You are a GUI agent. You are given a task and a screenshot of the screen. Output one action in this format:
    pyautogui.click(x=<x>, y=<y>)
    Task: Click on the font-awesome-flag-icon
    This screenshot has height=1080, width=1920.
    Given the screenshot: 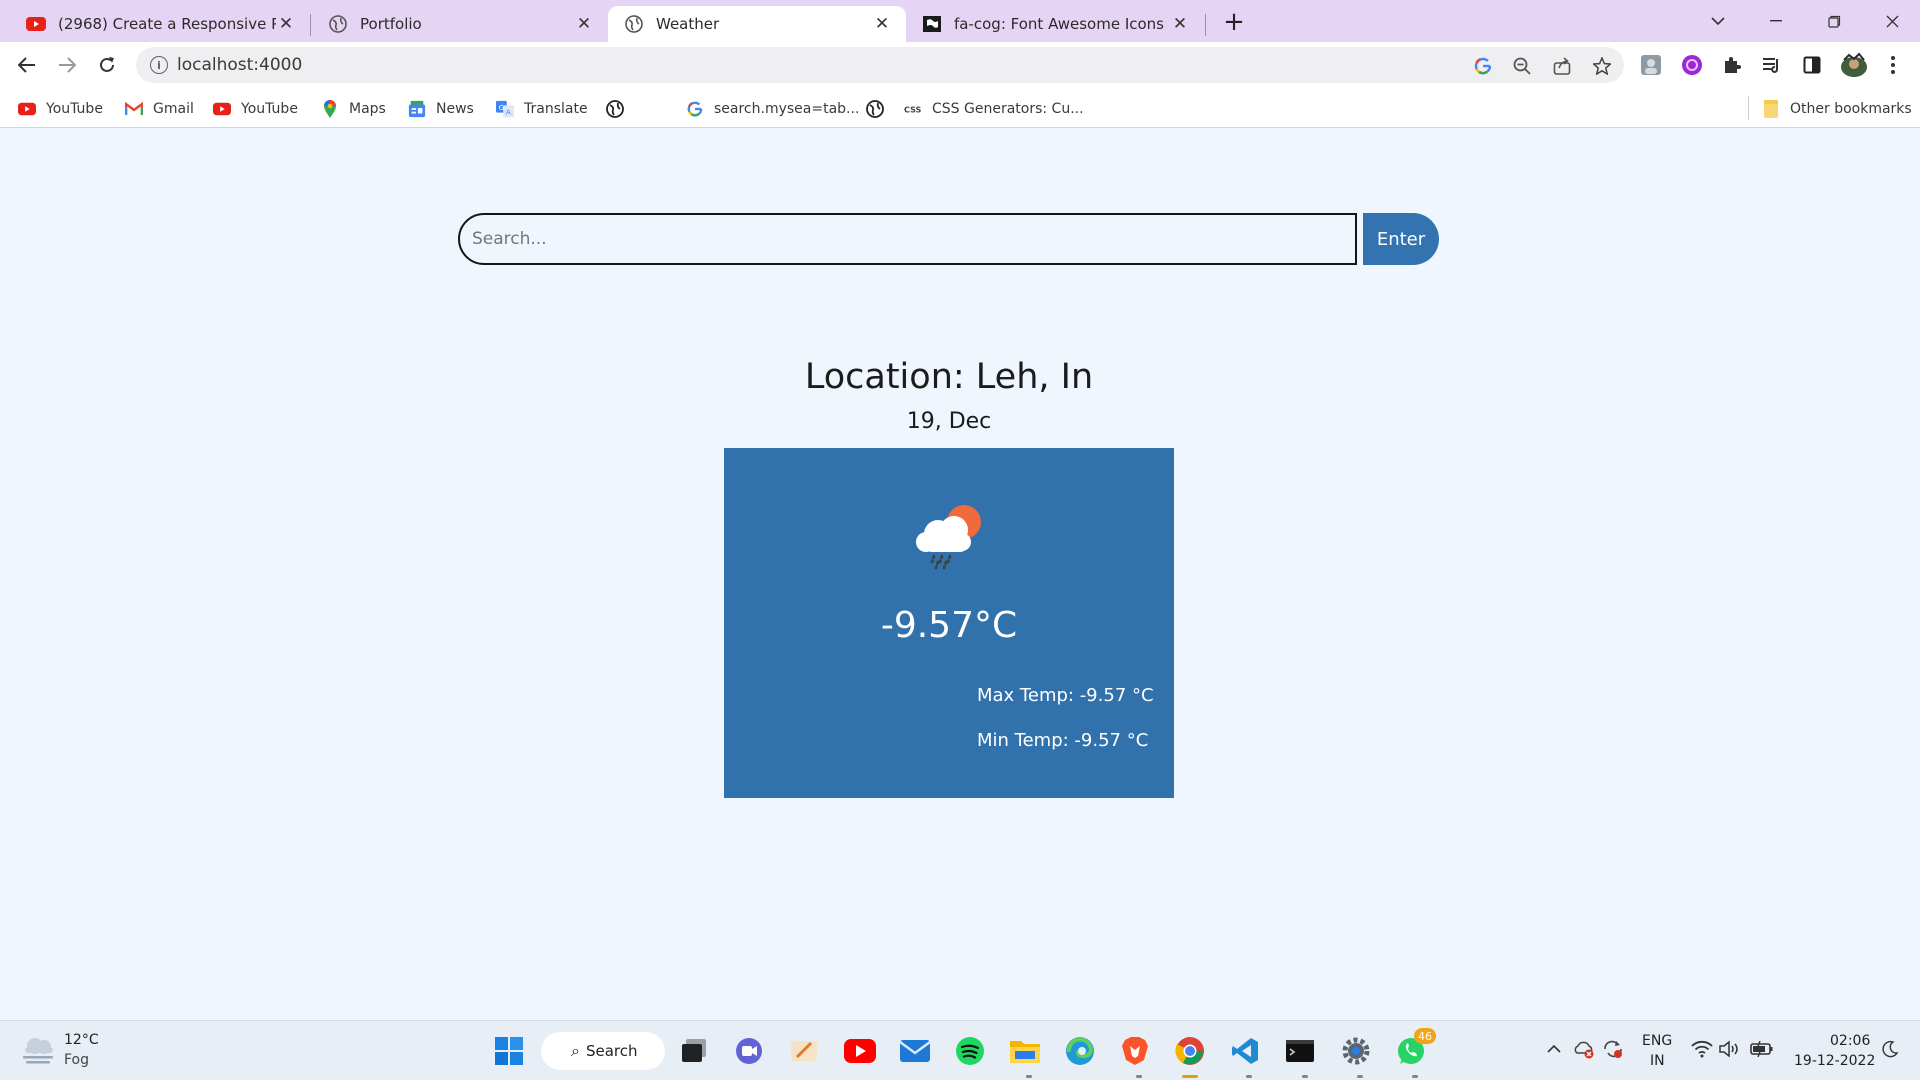 What is the action you would take?
    pyautogui.click(x=932, y=24)
    